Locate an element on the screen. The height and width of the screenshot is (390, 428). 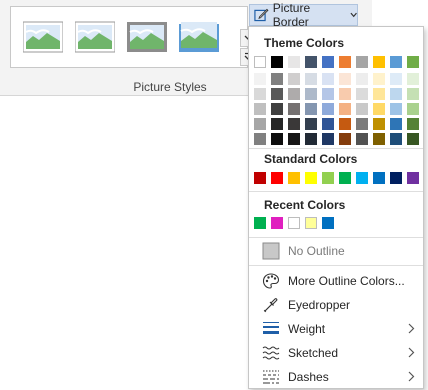
no-outline-label: No Outline is located at coordinates (316, 251).